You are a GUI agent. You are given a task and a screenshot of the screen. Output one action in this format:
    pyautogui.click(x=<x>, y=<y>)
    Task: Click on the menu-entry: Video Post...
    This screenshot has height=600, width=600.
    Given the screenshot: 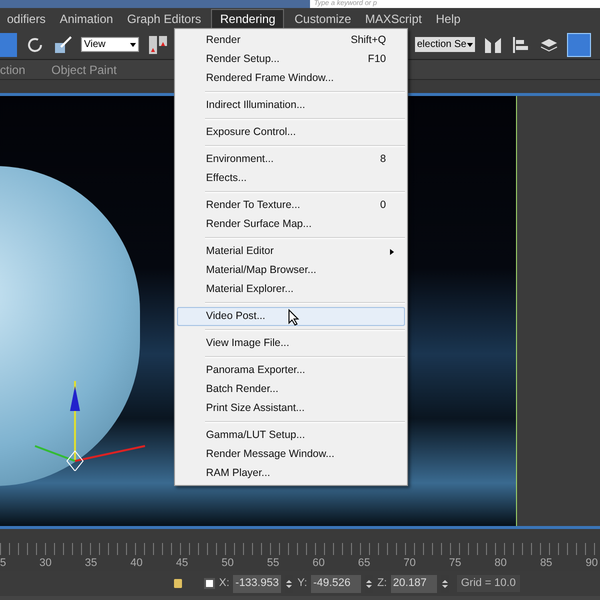 What is the action you would take?
    pyautogui.click(x=291, y=316)
    